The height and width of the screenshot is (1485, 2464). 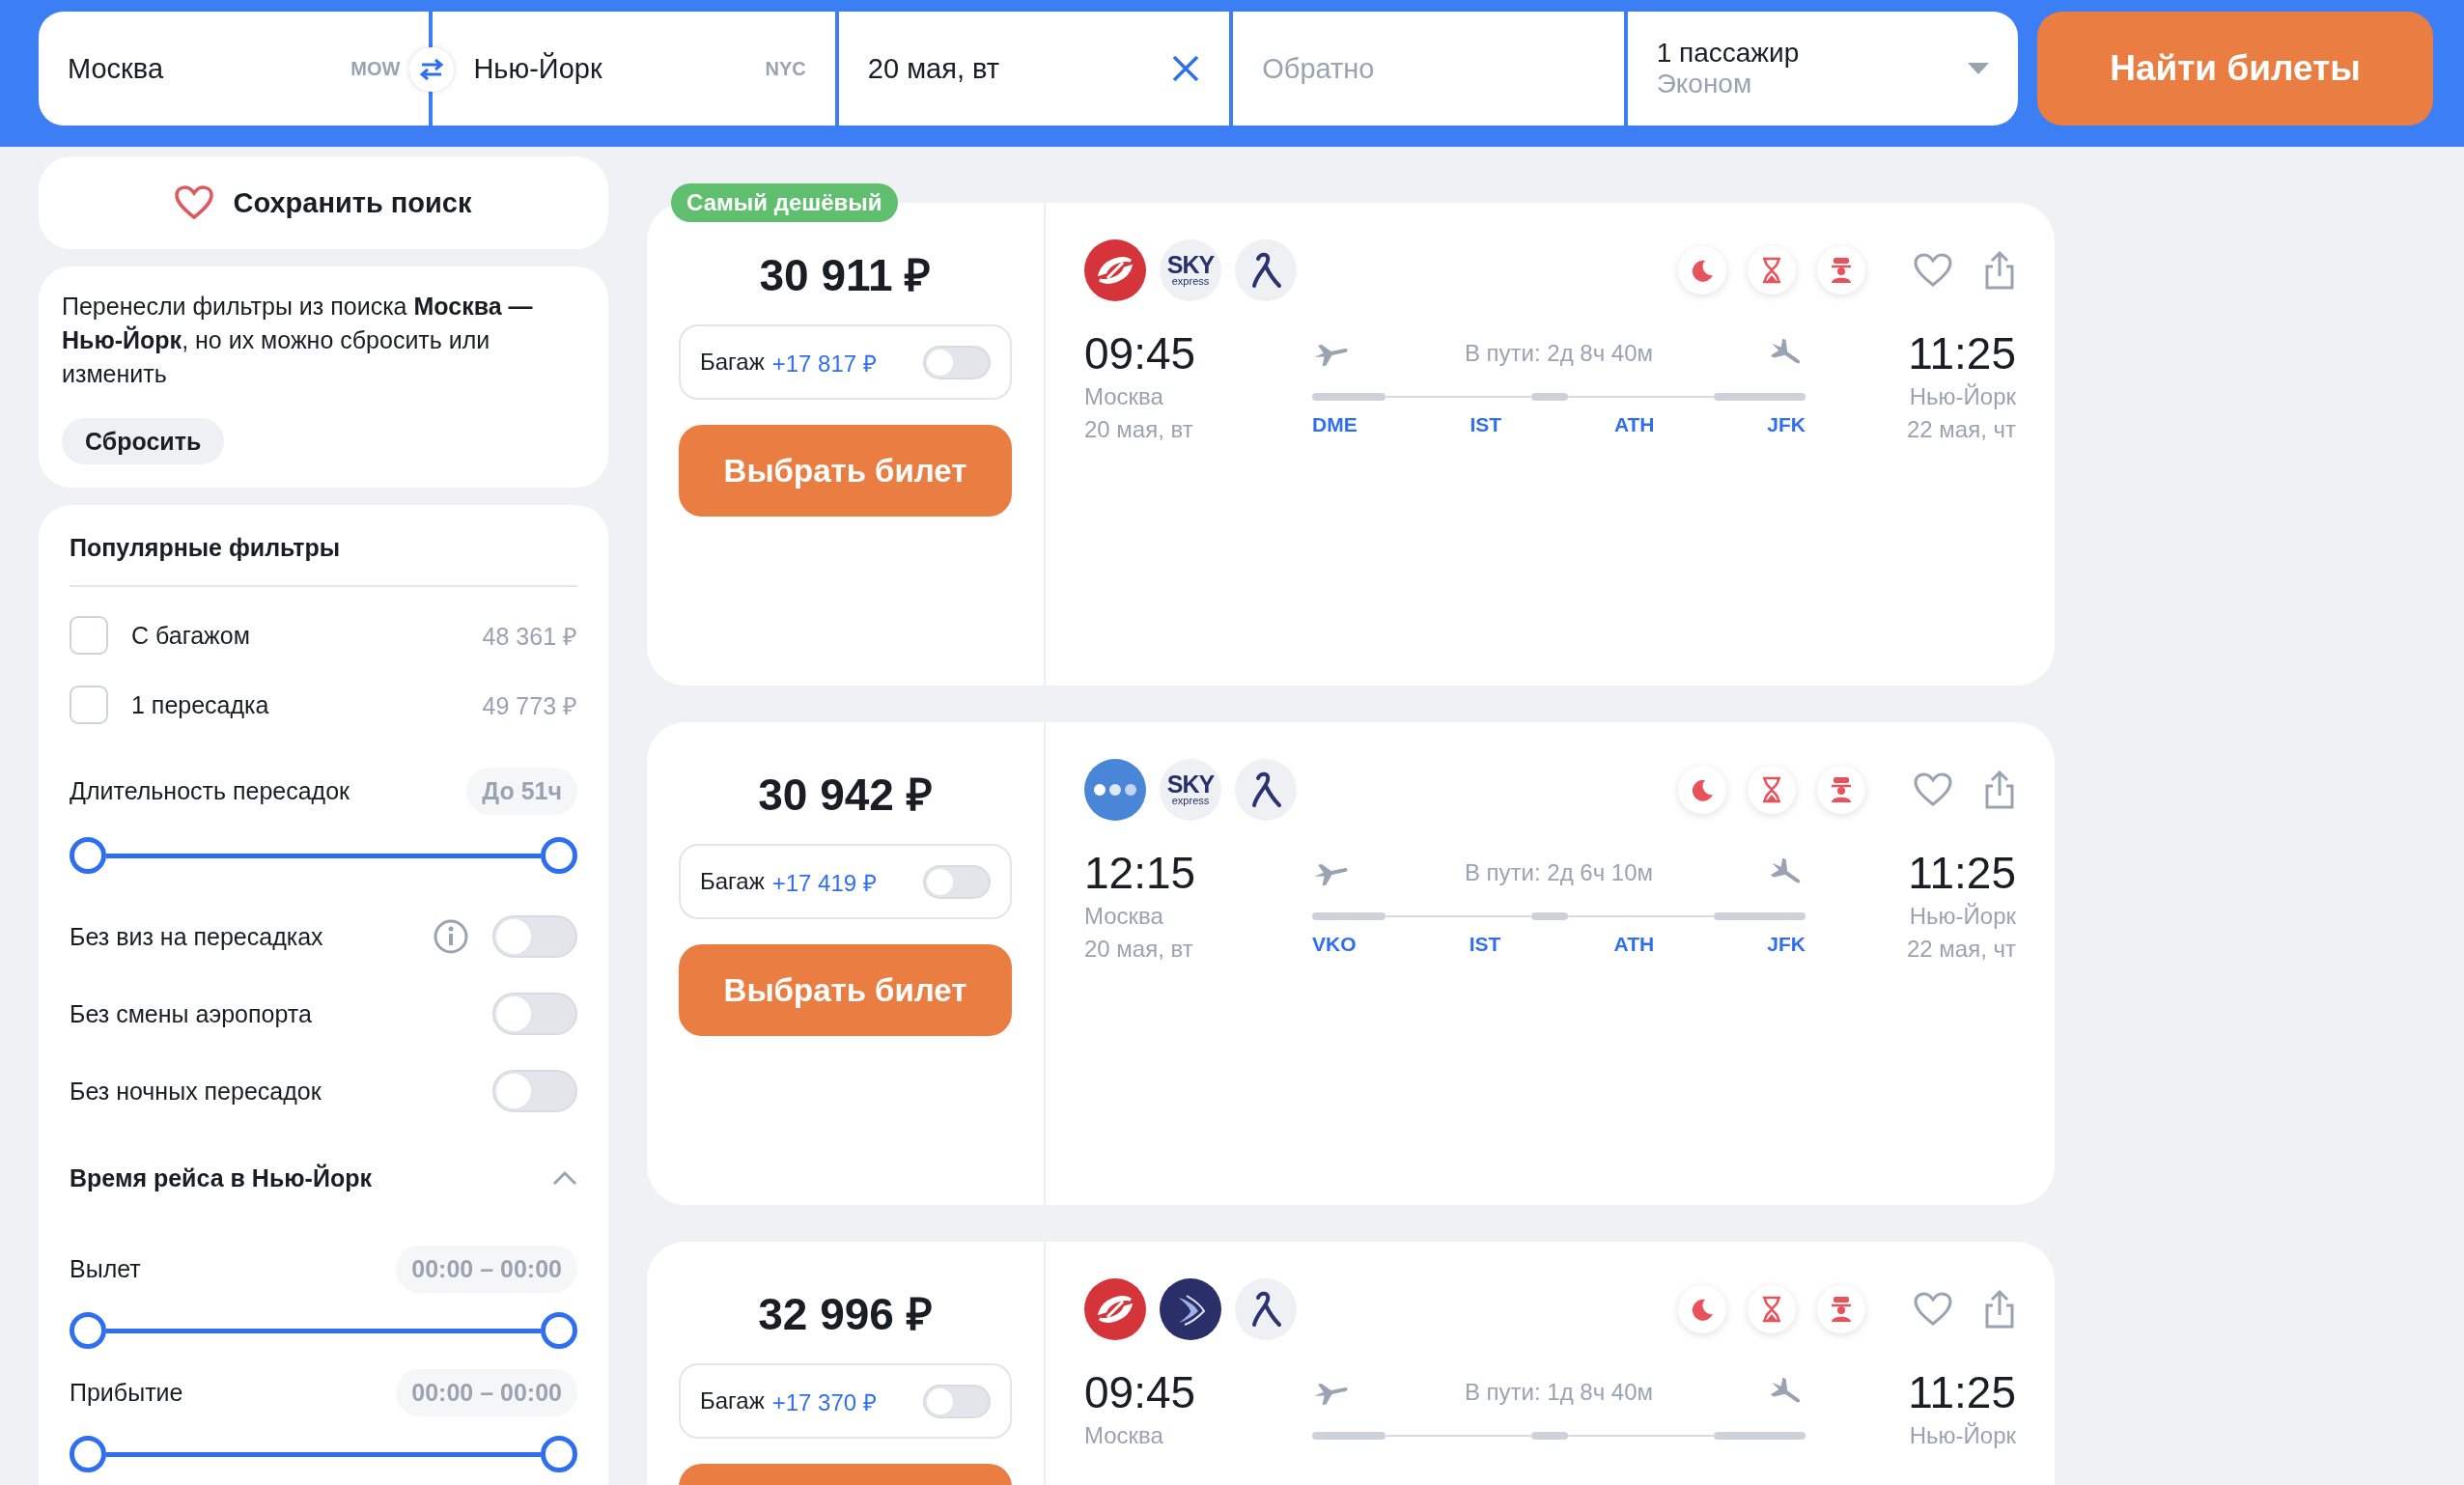 What do you see at coordinates (196, 1092) in the screenshot?
I see `filter-label: Без ночных пересадок` at bounding box center [196, 1092].